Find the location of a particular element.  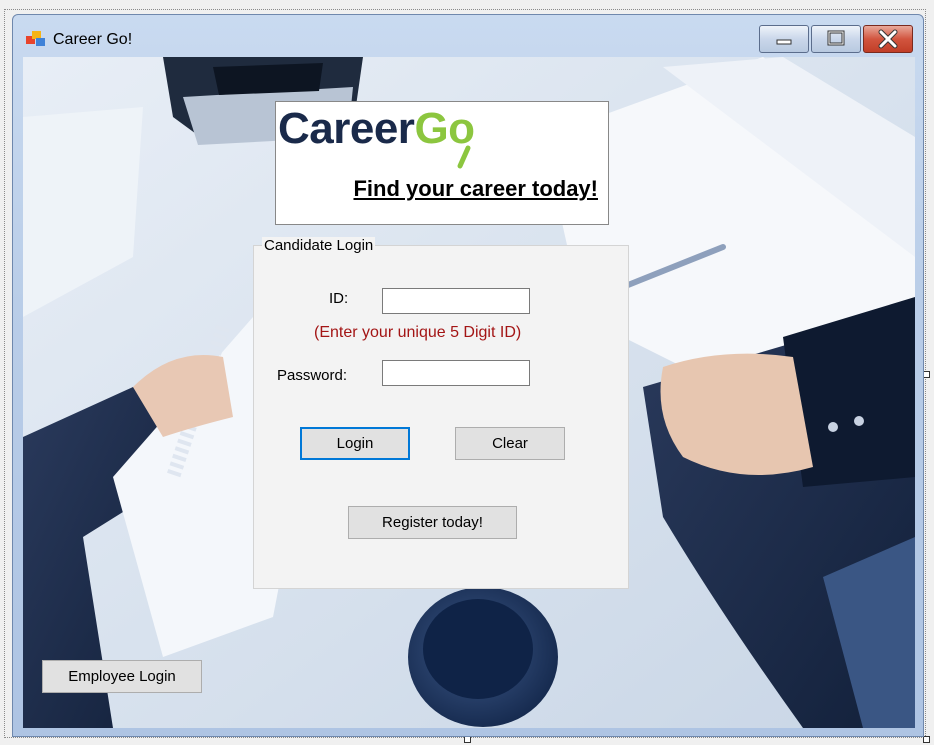

password-label: Password: is located at coordinates (312, 375).